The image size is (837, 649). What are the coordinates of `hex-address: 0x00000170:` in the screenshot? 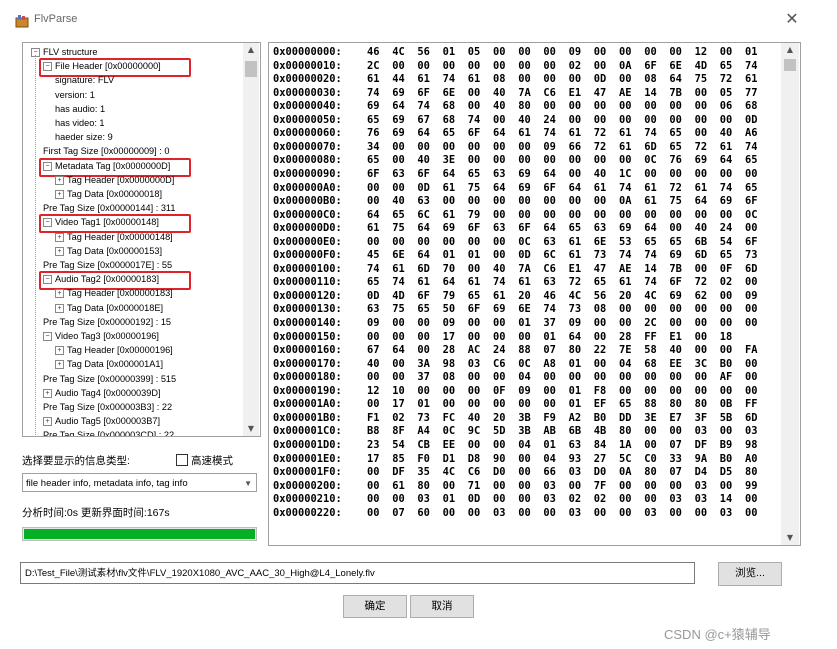 It's located at (307, 363).